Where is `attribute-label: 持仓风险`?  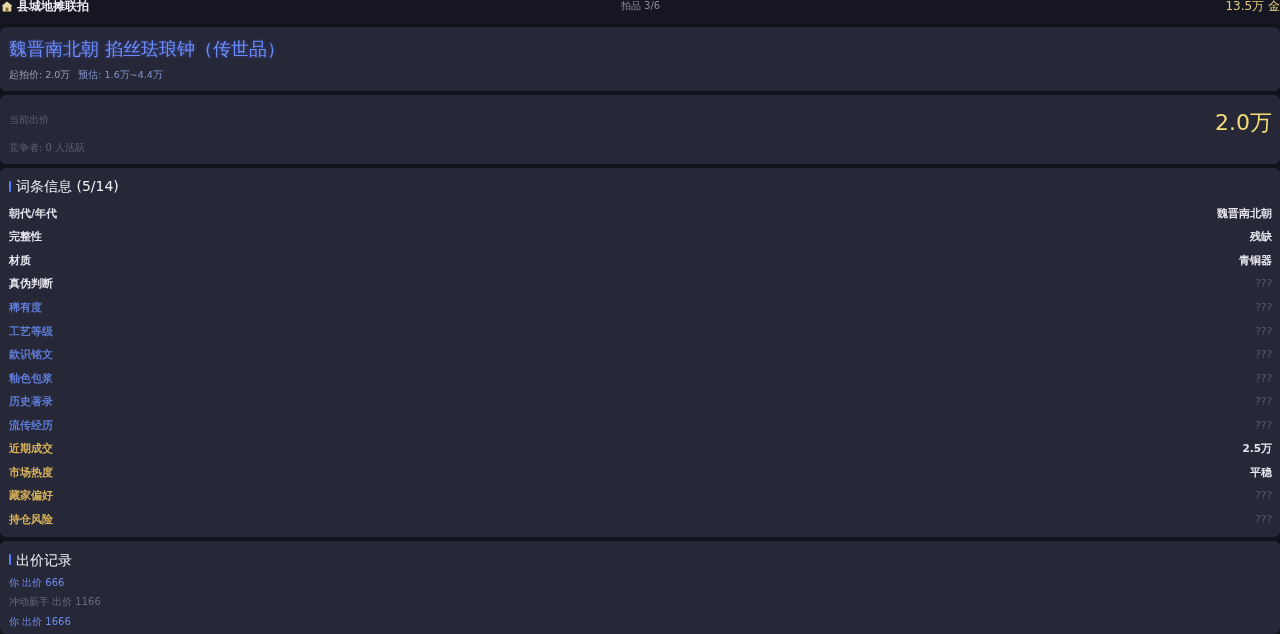
attribute-label: 持仓风险 is located at coordinates (31, 518).